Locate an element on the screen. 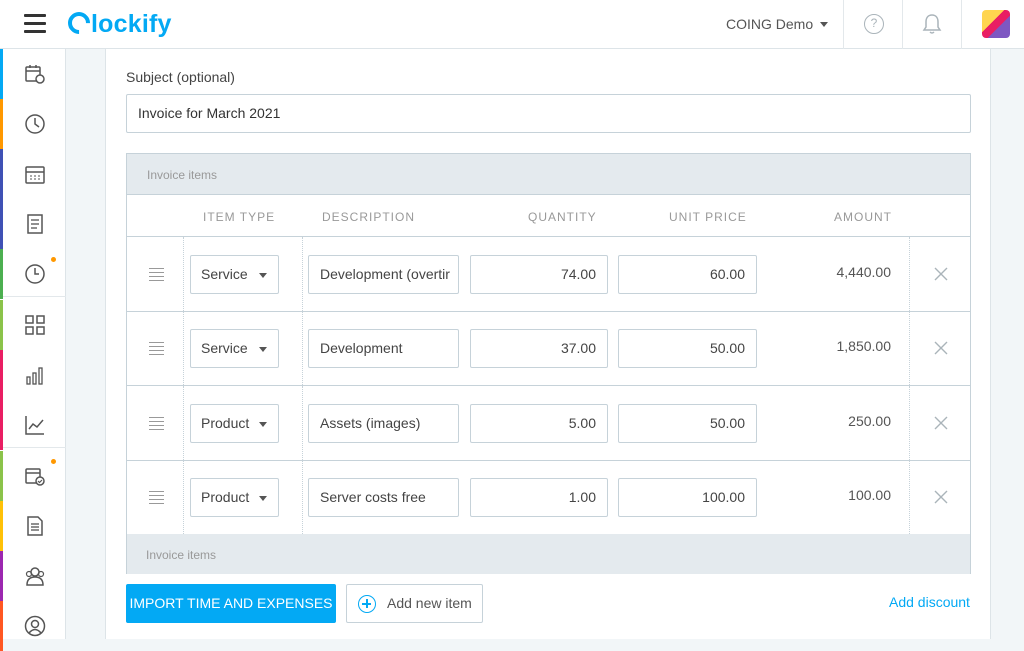 This screenshot has width=1024, height=651. sidebar-item-approvals is located at coordinates (33, 224).